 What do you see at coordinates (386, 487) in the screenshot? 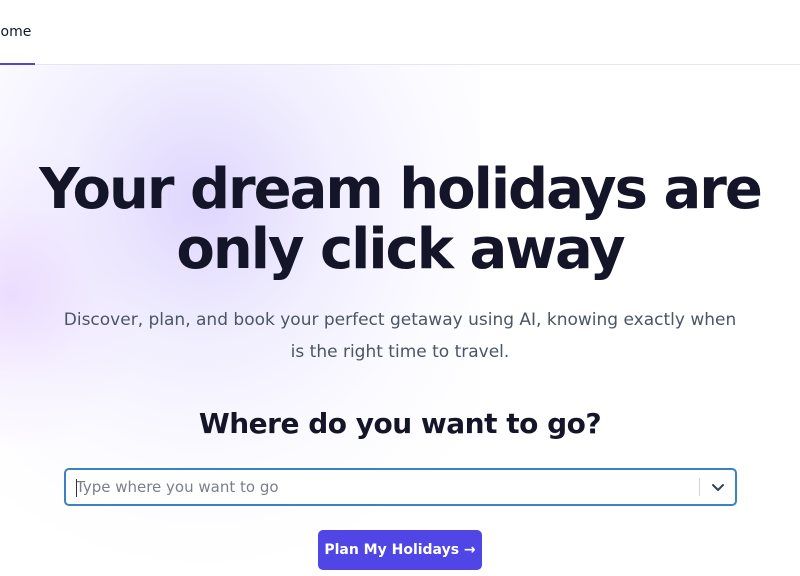
I see `destination-input` at bounding box center [386, 487].